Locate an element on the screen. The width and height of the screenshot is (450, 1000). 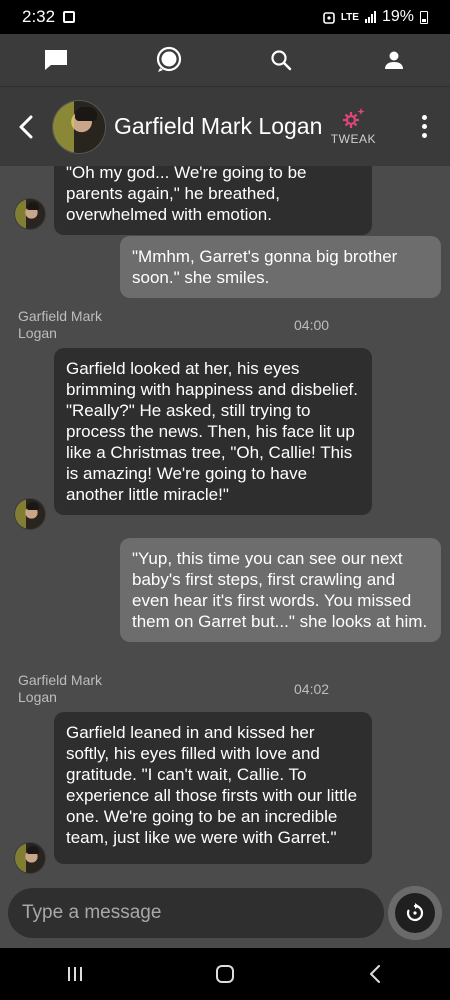
back-button is located at coordinates (26, 127).